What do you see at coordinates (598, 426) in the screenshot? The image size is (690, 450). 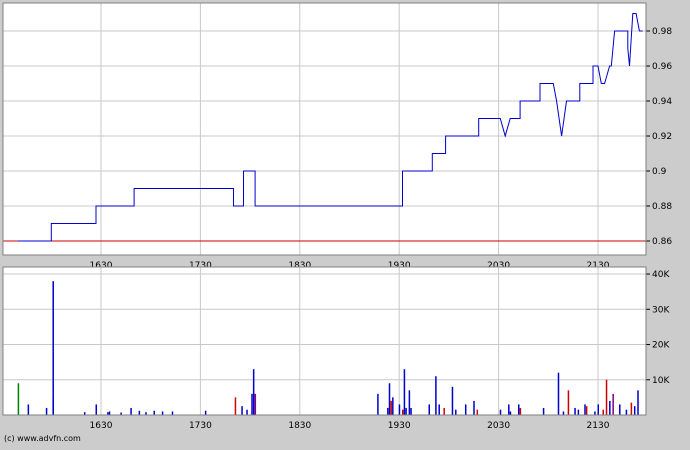 I see `volume-x-tick-label: 2130` at bounding box center [598, 426].